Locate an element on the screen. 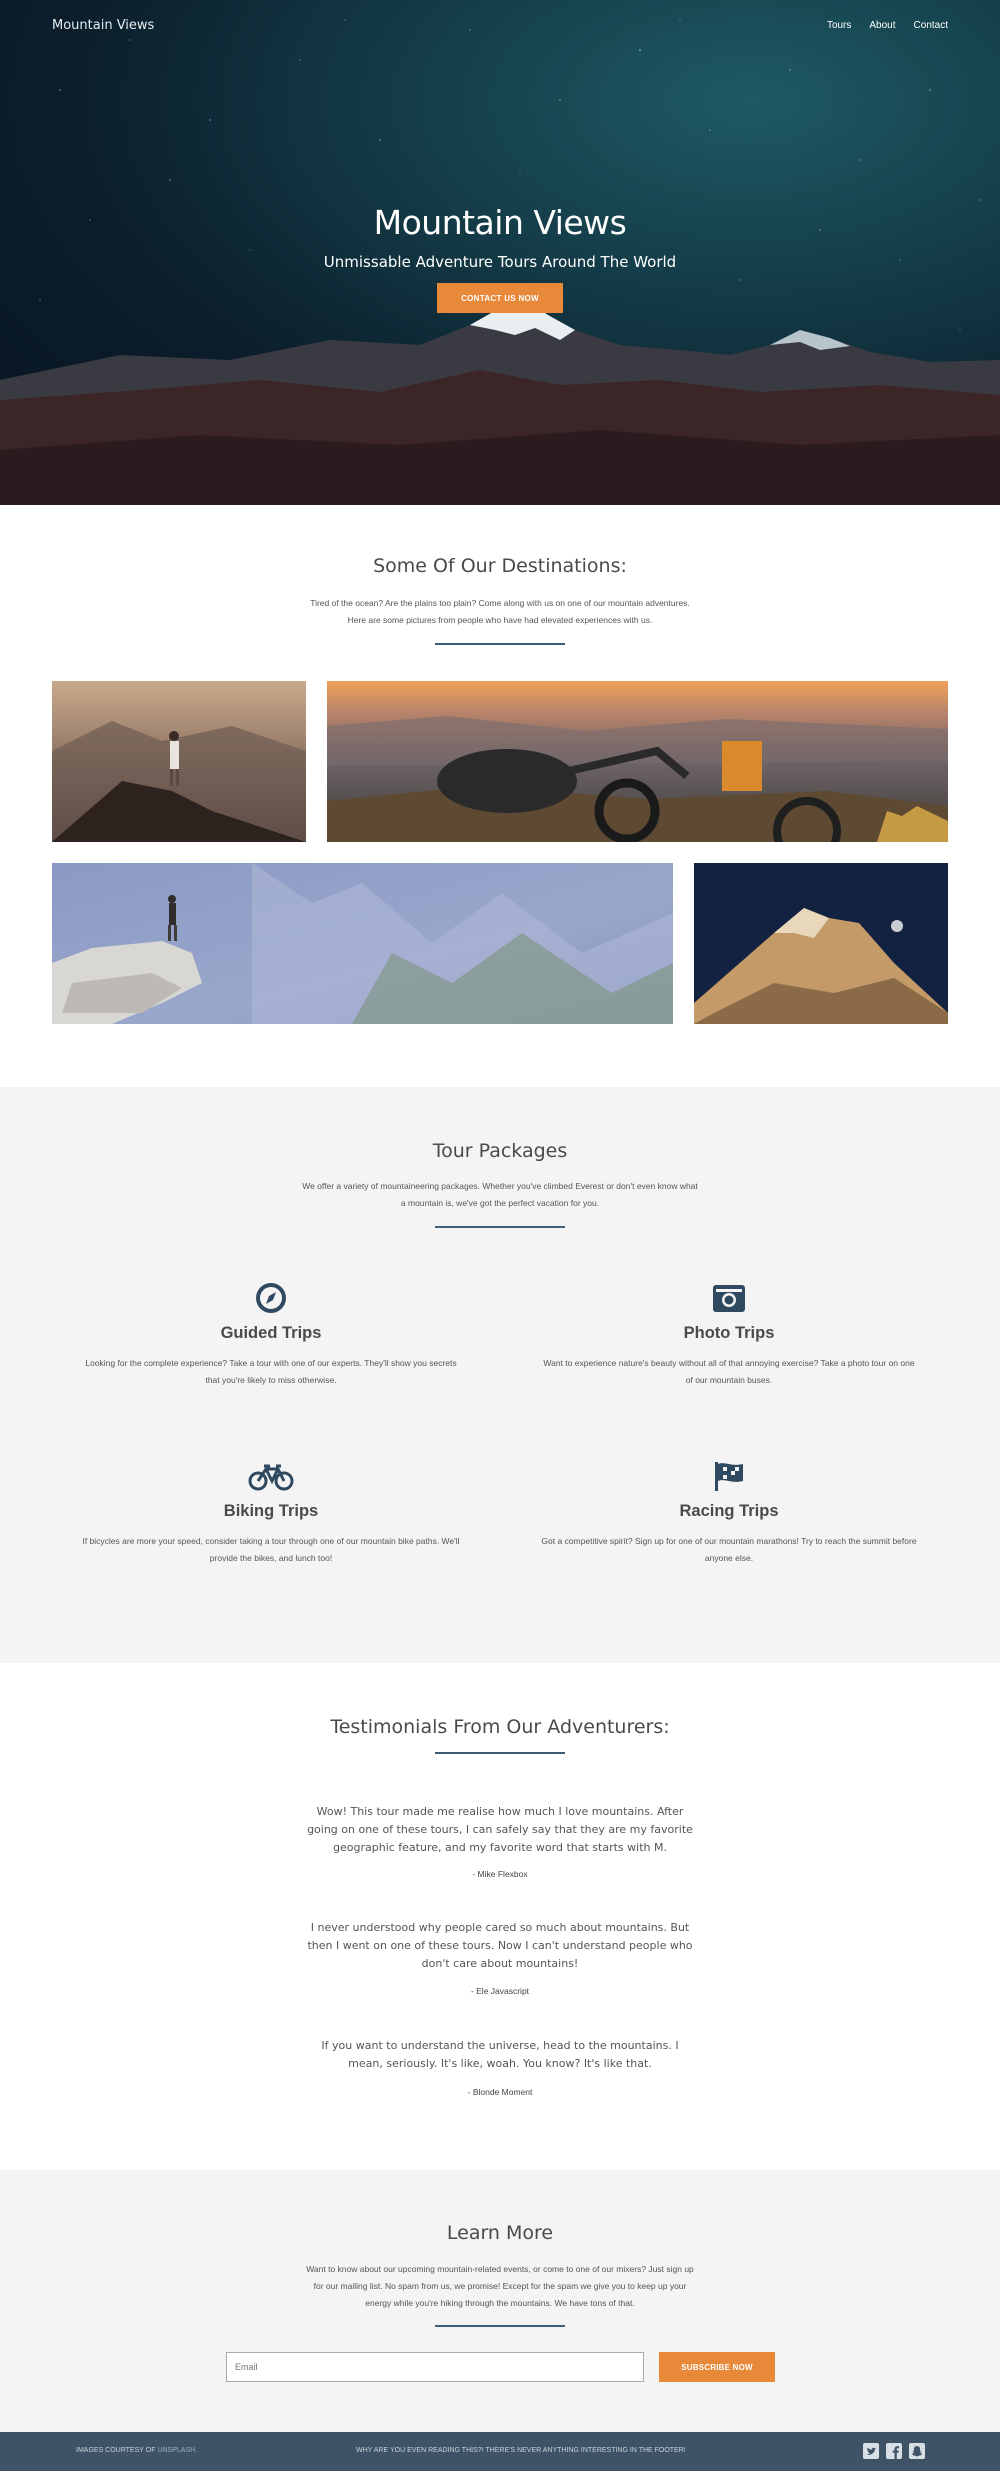  climber-on-cliff-photo is located at coordinates (362, 943).